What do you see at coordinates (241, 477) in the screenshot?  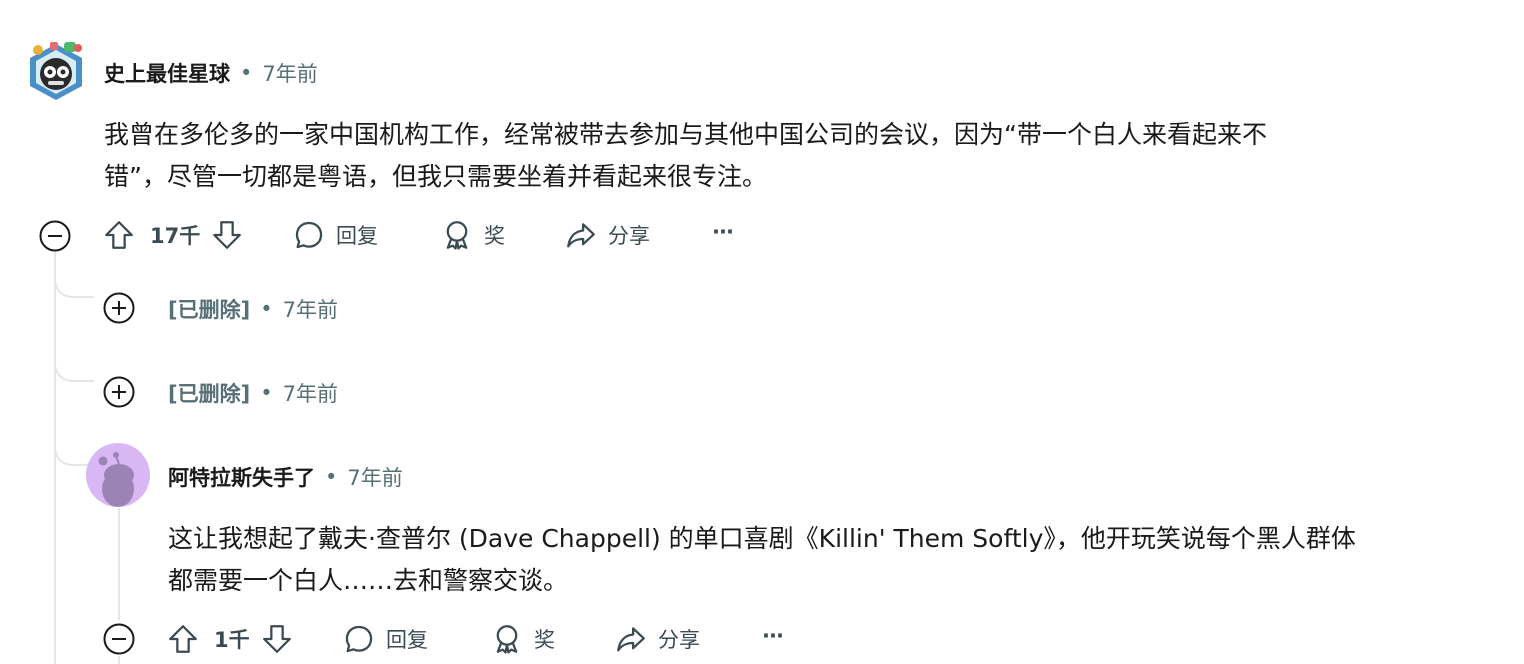 I see `comment-author: 阿特拉斯失手了` at bounding box center [241, 477].